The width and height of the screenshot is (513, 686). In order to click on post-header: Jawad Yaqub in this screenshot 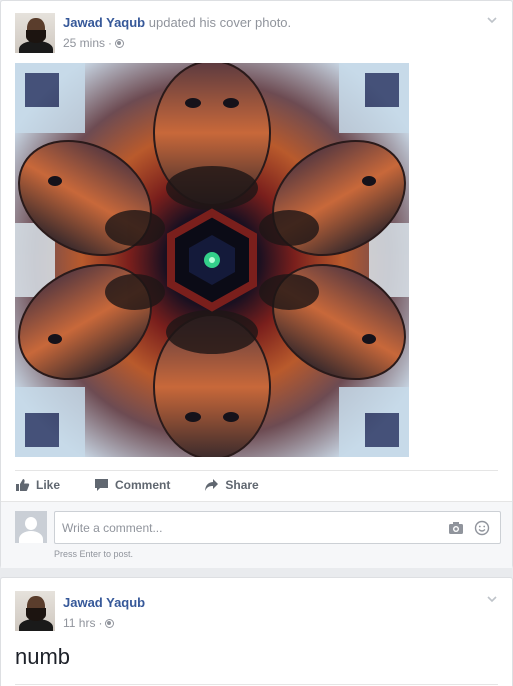, I will do `click(104, 602)`.